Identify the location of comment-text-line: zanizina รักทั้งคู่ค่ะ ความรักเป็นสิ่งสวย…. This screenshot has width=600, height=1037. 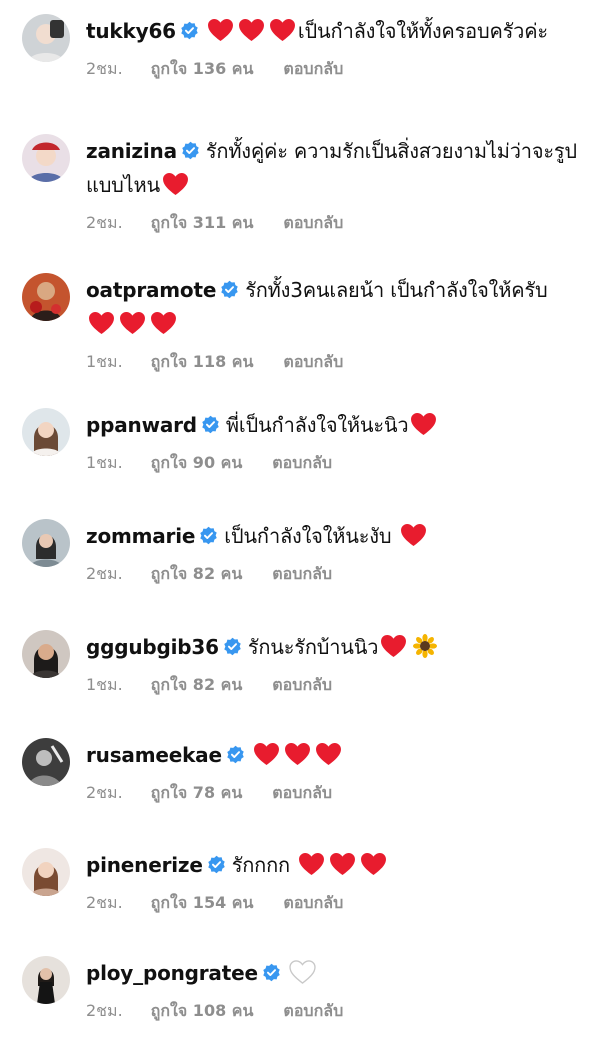
(333, 168).